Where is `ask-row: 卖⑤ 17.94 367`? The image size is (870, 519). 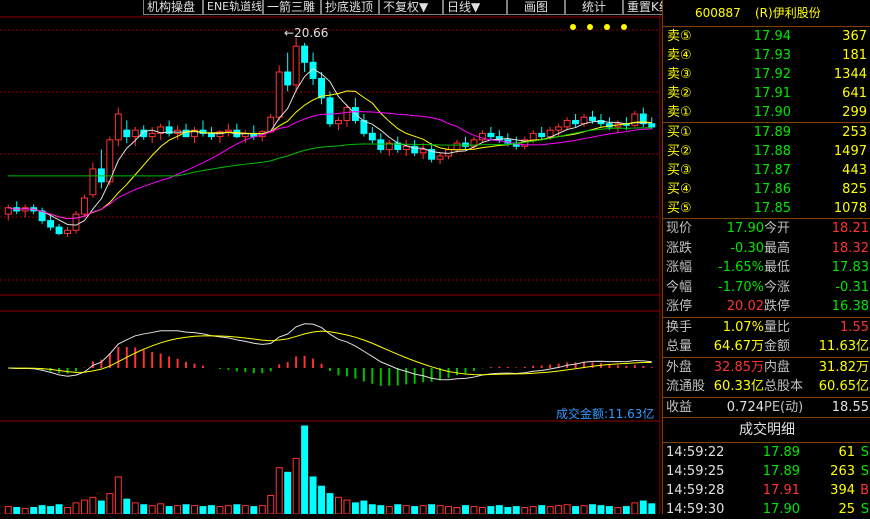 ask-row: 卖⑤ 17.94 367 is located at coordinates (766, 36).